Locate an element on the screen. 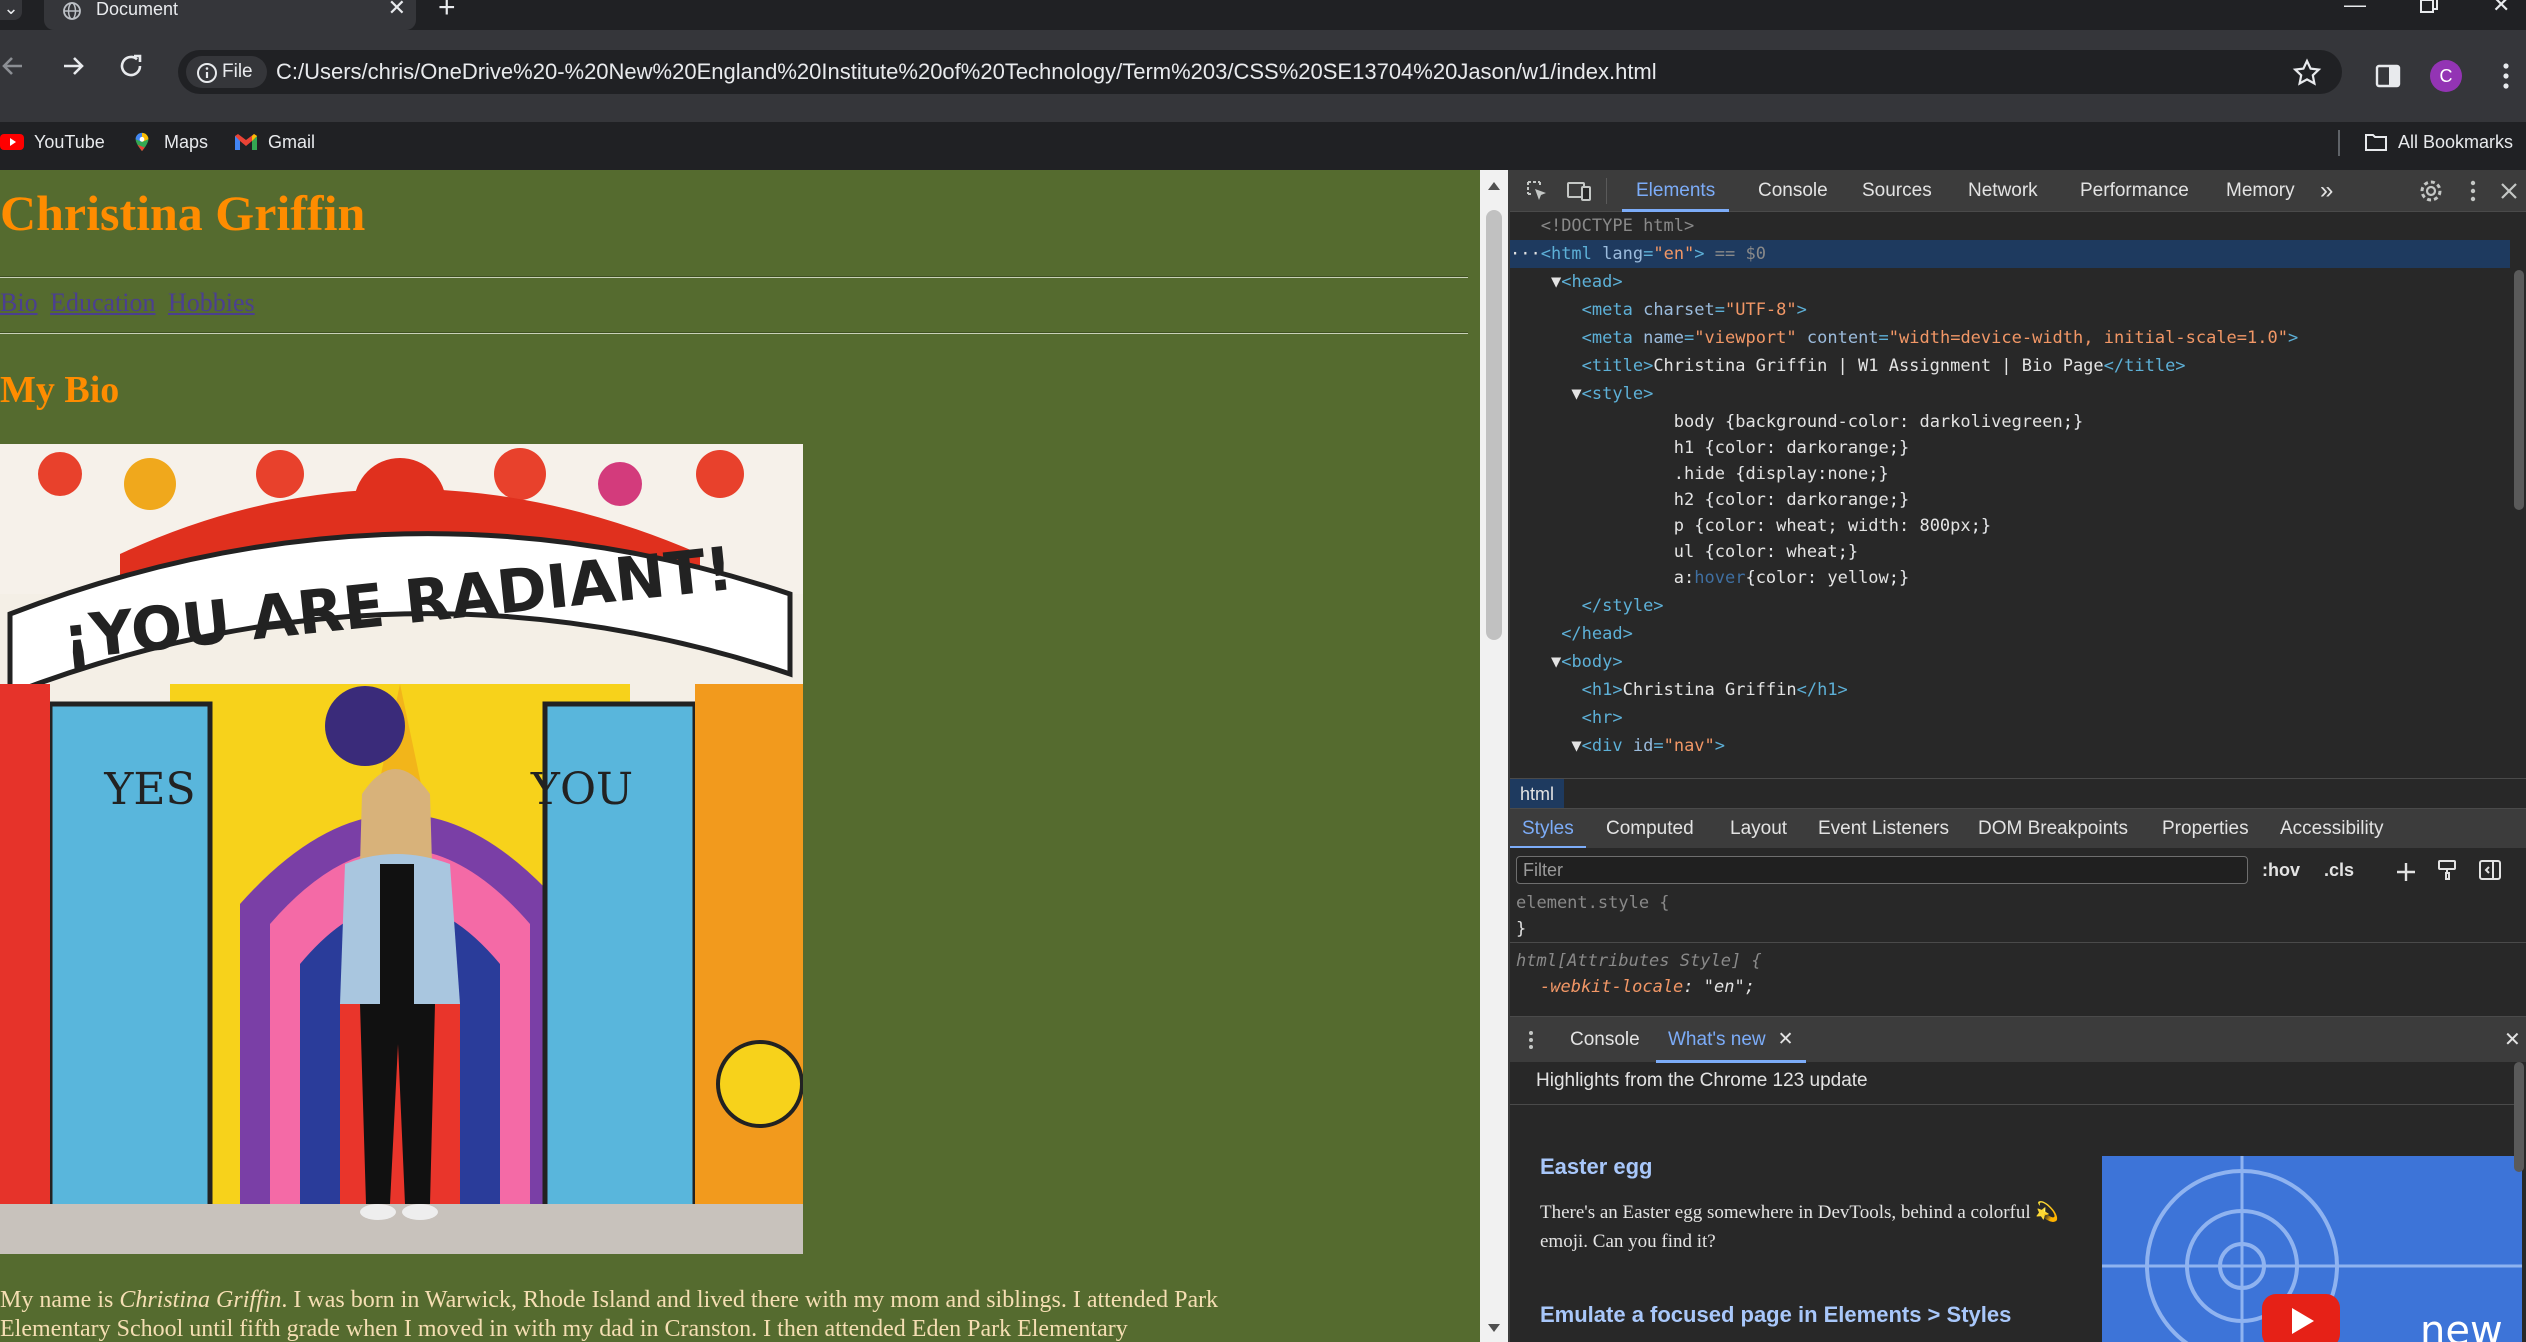  dom-node-html: ···<html lang="en"> == $0 is located at coordinates (2010, 254).